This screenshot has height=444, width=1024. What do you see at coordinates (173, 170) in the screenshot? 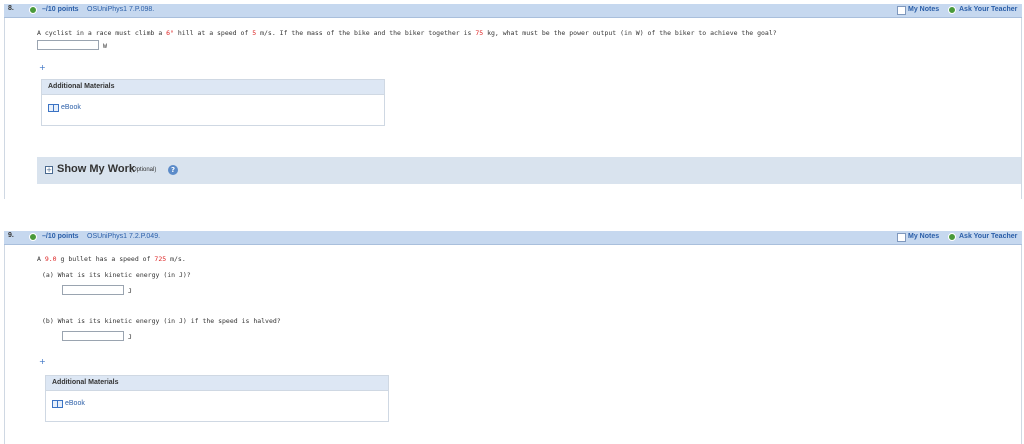
I see `help-icon: ?` at bounding box center [173, 170].